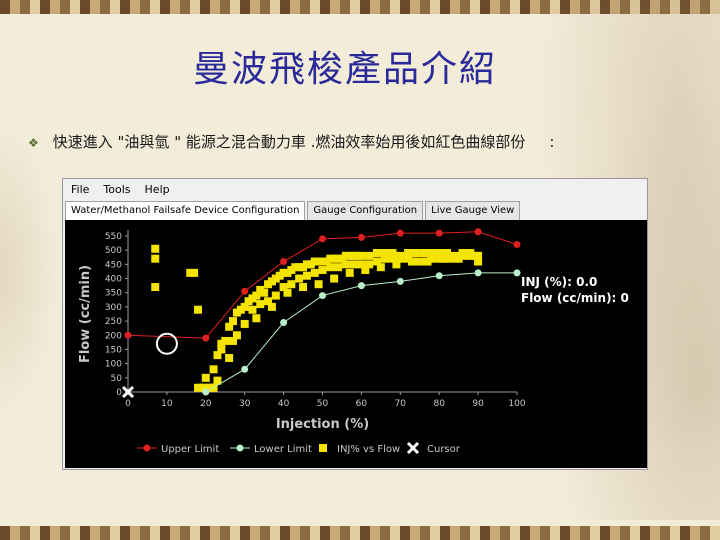 Image resolution: width=720 pixels, height=540 pixels. I want to click on x-tick-label: 30, so click(245, 404).